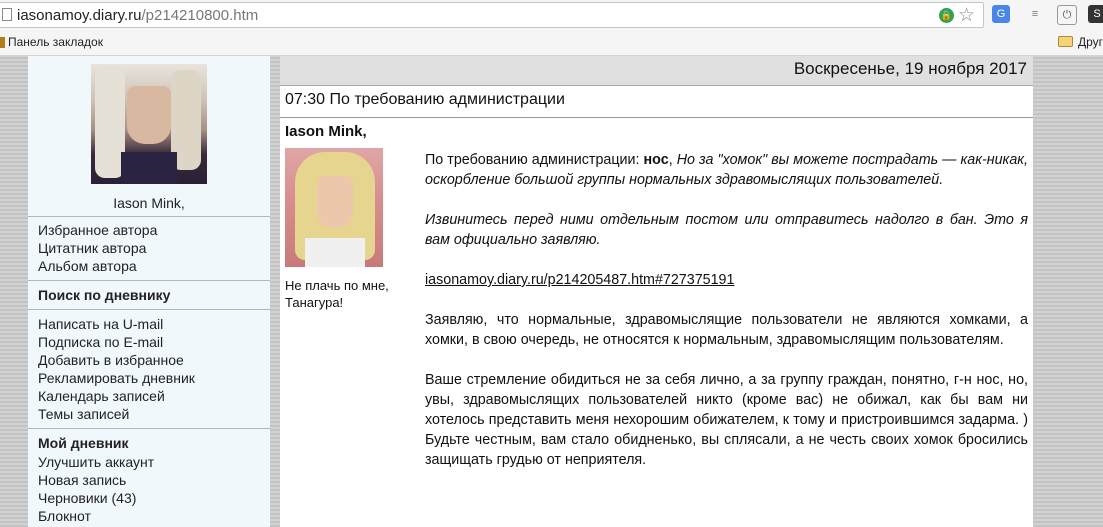  Describe the element at coordinates (64, 516) in the screenshot. I see `sidebar-link-notepad: Блокнот` at that location.